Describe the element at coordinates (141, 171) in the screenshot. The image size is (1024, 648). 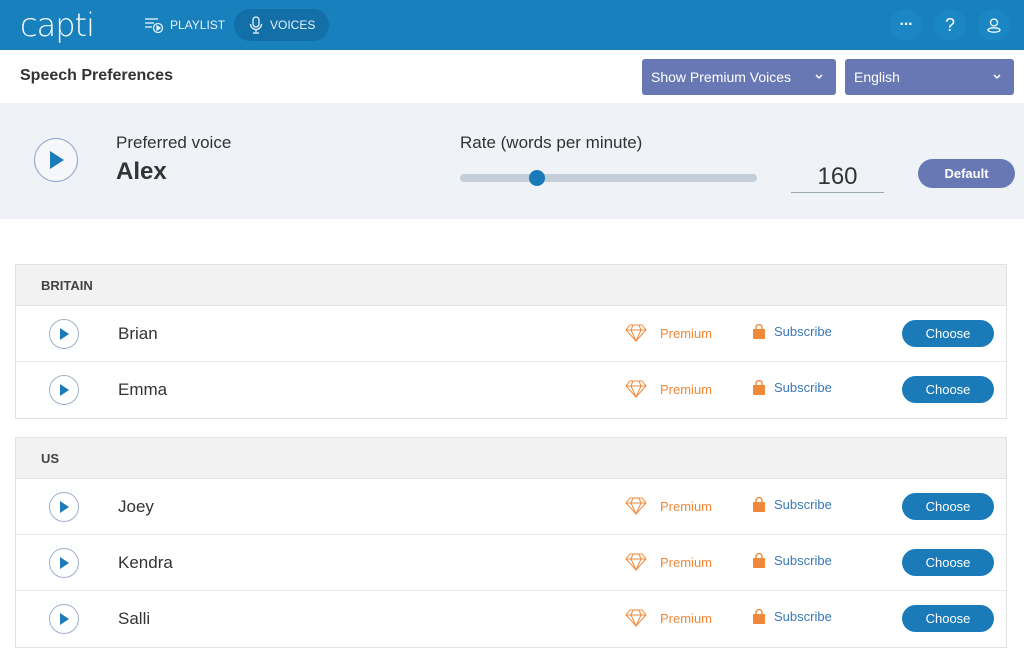
I see `preferred-voice-name: Alex` at that location.